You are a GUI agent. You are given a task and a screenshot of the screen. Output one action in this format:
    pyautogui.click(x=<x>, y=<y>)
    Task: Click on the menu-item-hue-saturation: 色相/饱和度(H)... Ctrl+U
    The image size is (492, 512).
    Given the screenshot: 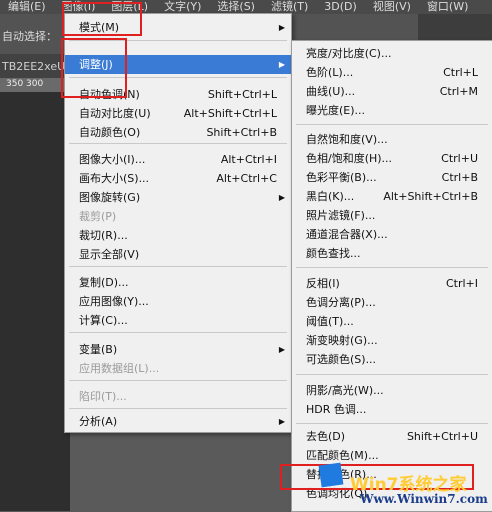 What is the action you would take?
    pyautogui.click(x=392, y=158)
    